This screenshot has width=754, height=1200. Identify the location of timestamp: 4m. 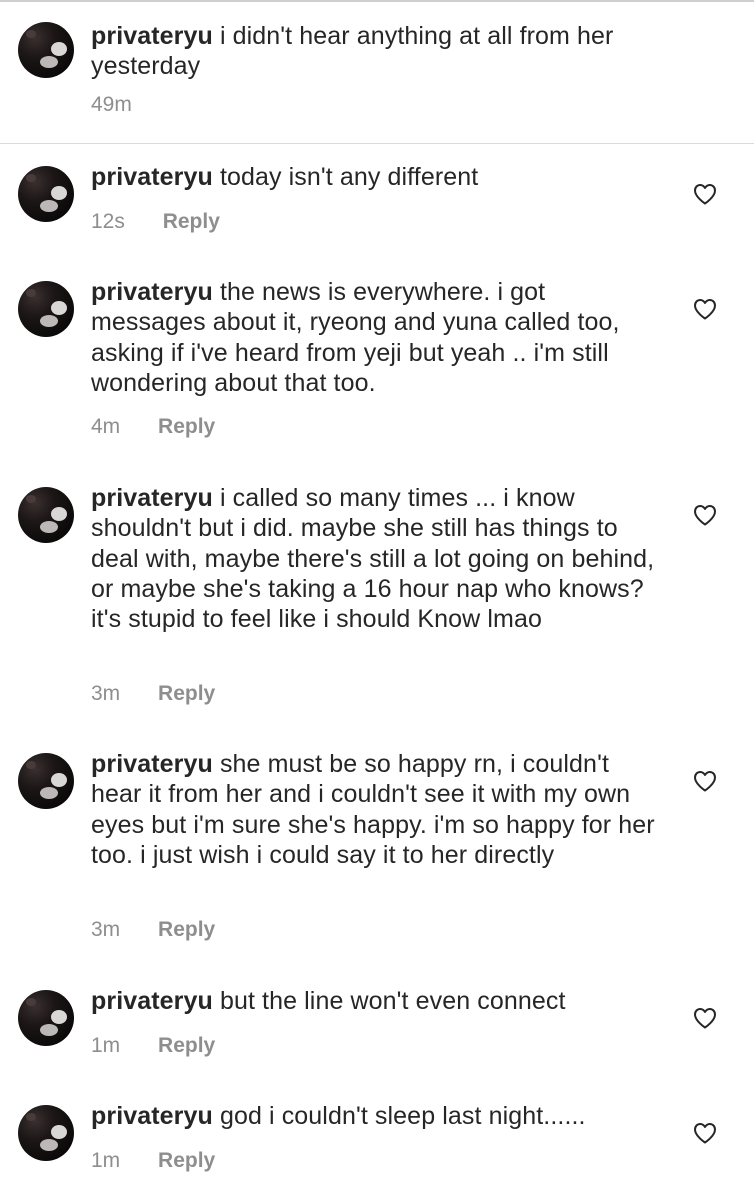
(106, 426).